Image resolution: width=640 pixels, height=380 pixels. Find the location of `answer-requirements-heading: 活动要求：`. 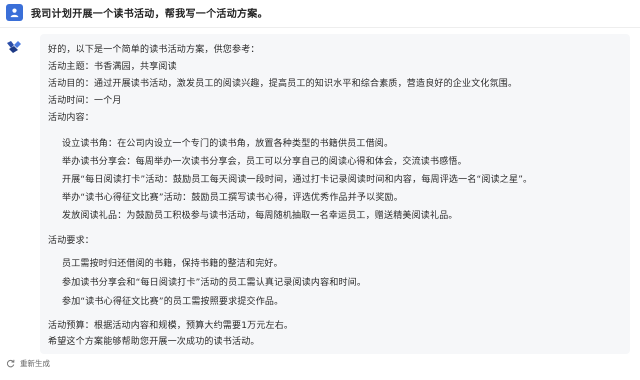

answer-requirements-heading: 活动要求： is located at coordinates (71, 241).